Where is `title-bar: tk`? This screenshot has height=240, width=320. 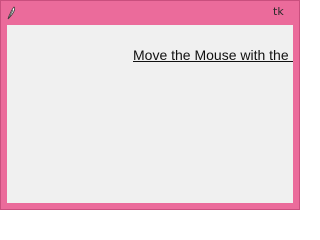 title-bar: tk is located at coordinates (150, 13).